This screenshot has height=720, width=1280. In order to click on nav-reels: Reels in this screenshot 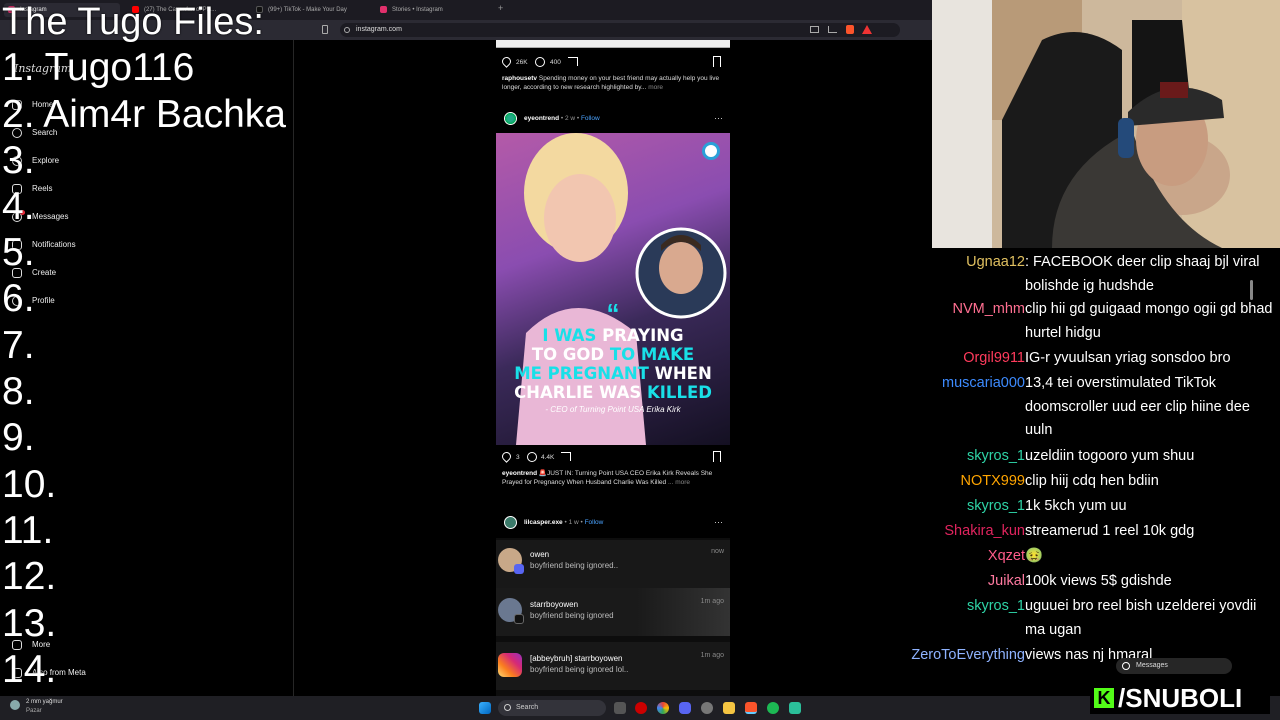, I will do `click(32, 189)`.